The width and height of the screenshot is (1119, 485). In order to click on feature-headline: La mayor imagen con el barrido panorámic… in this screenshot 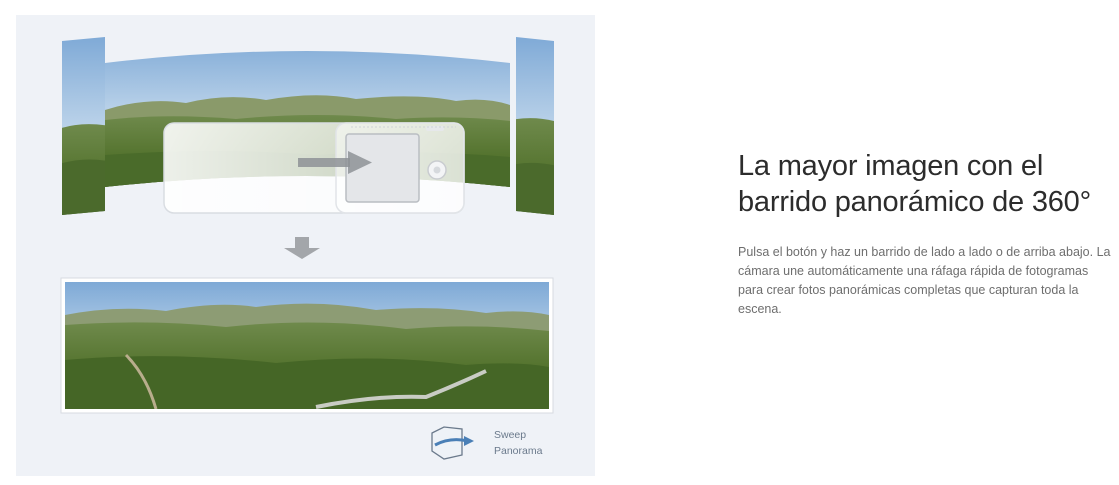, I will do `click(915, 184)`.